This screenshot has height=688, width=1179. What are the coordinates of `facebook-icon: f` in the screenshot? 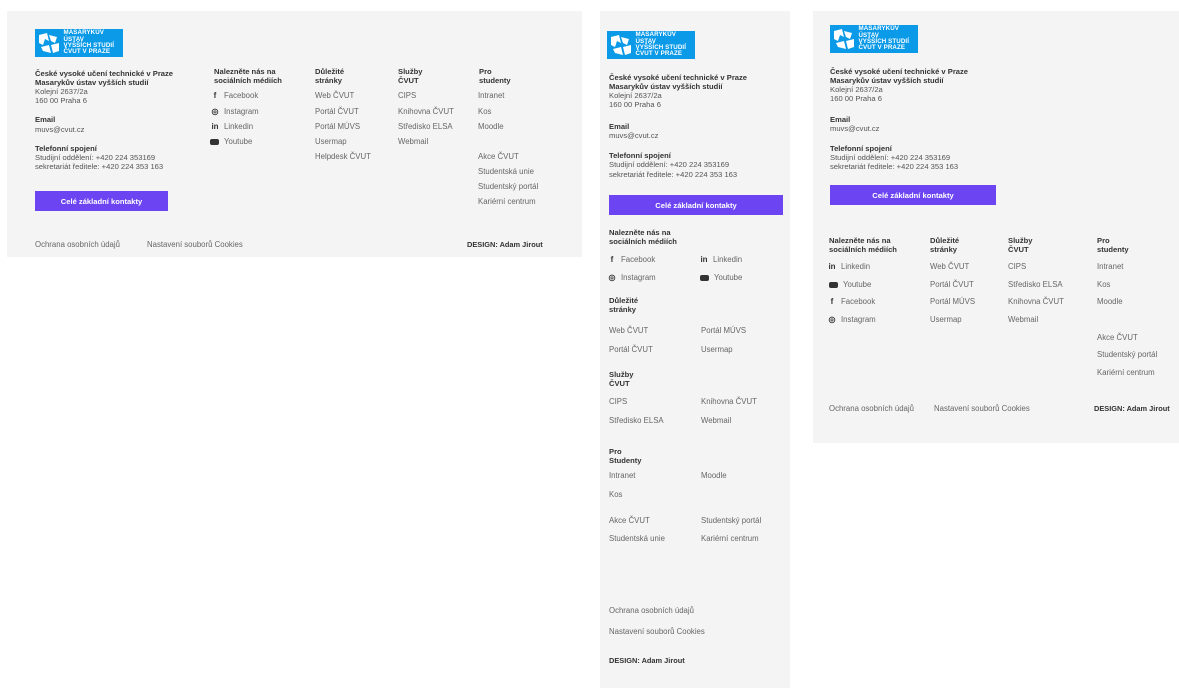 It's located at (612, 259).